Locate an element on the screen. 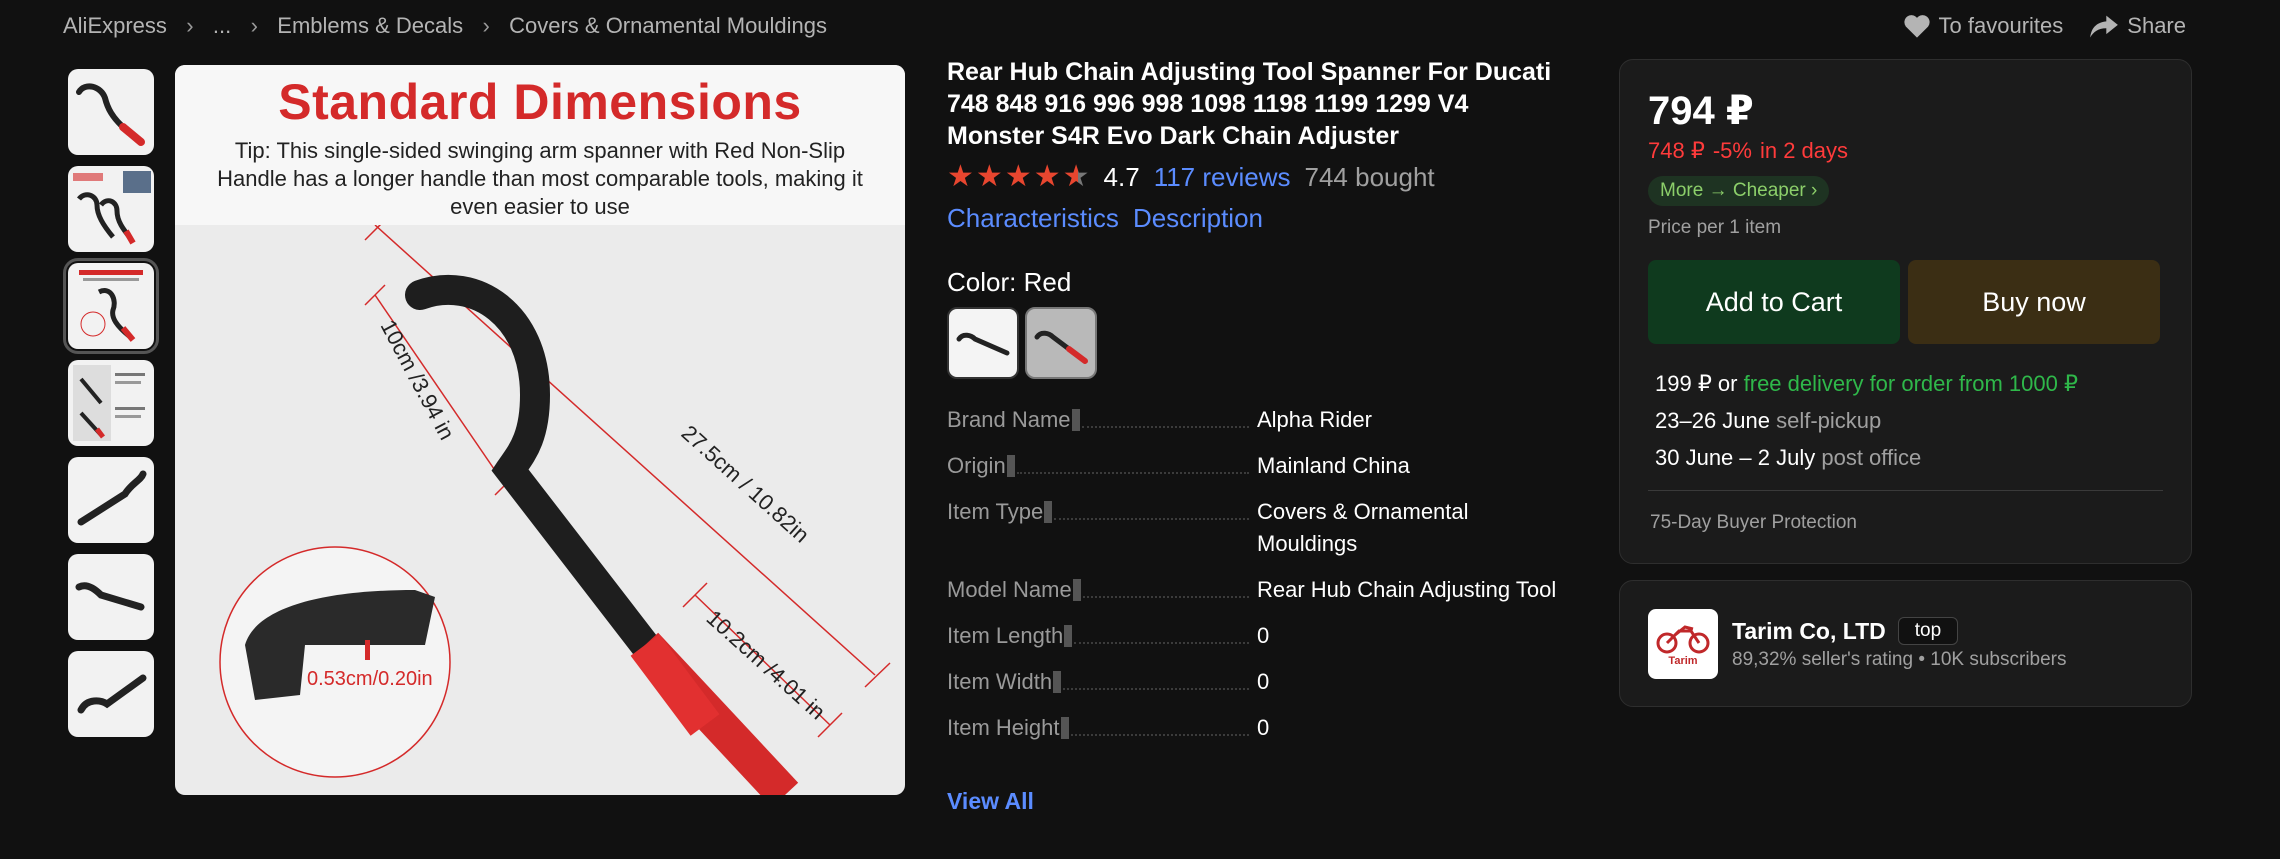 The image size is (2280, 859). post-office-line: 30 June – 2 July post office is located at coordinates (1866, 457).